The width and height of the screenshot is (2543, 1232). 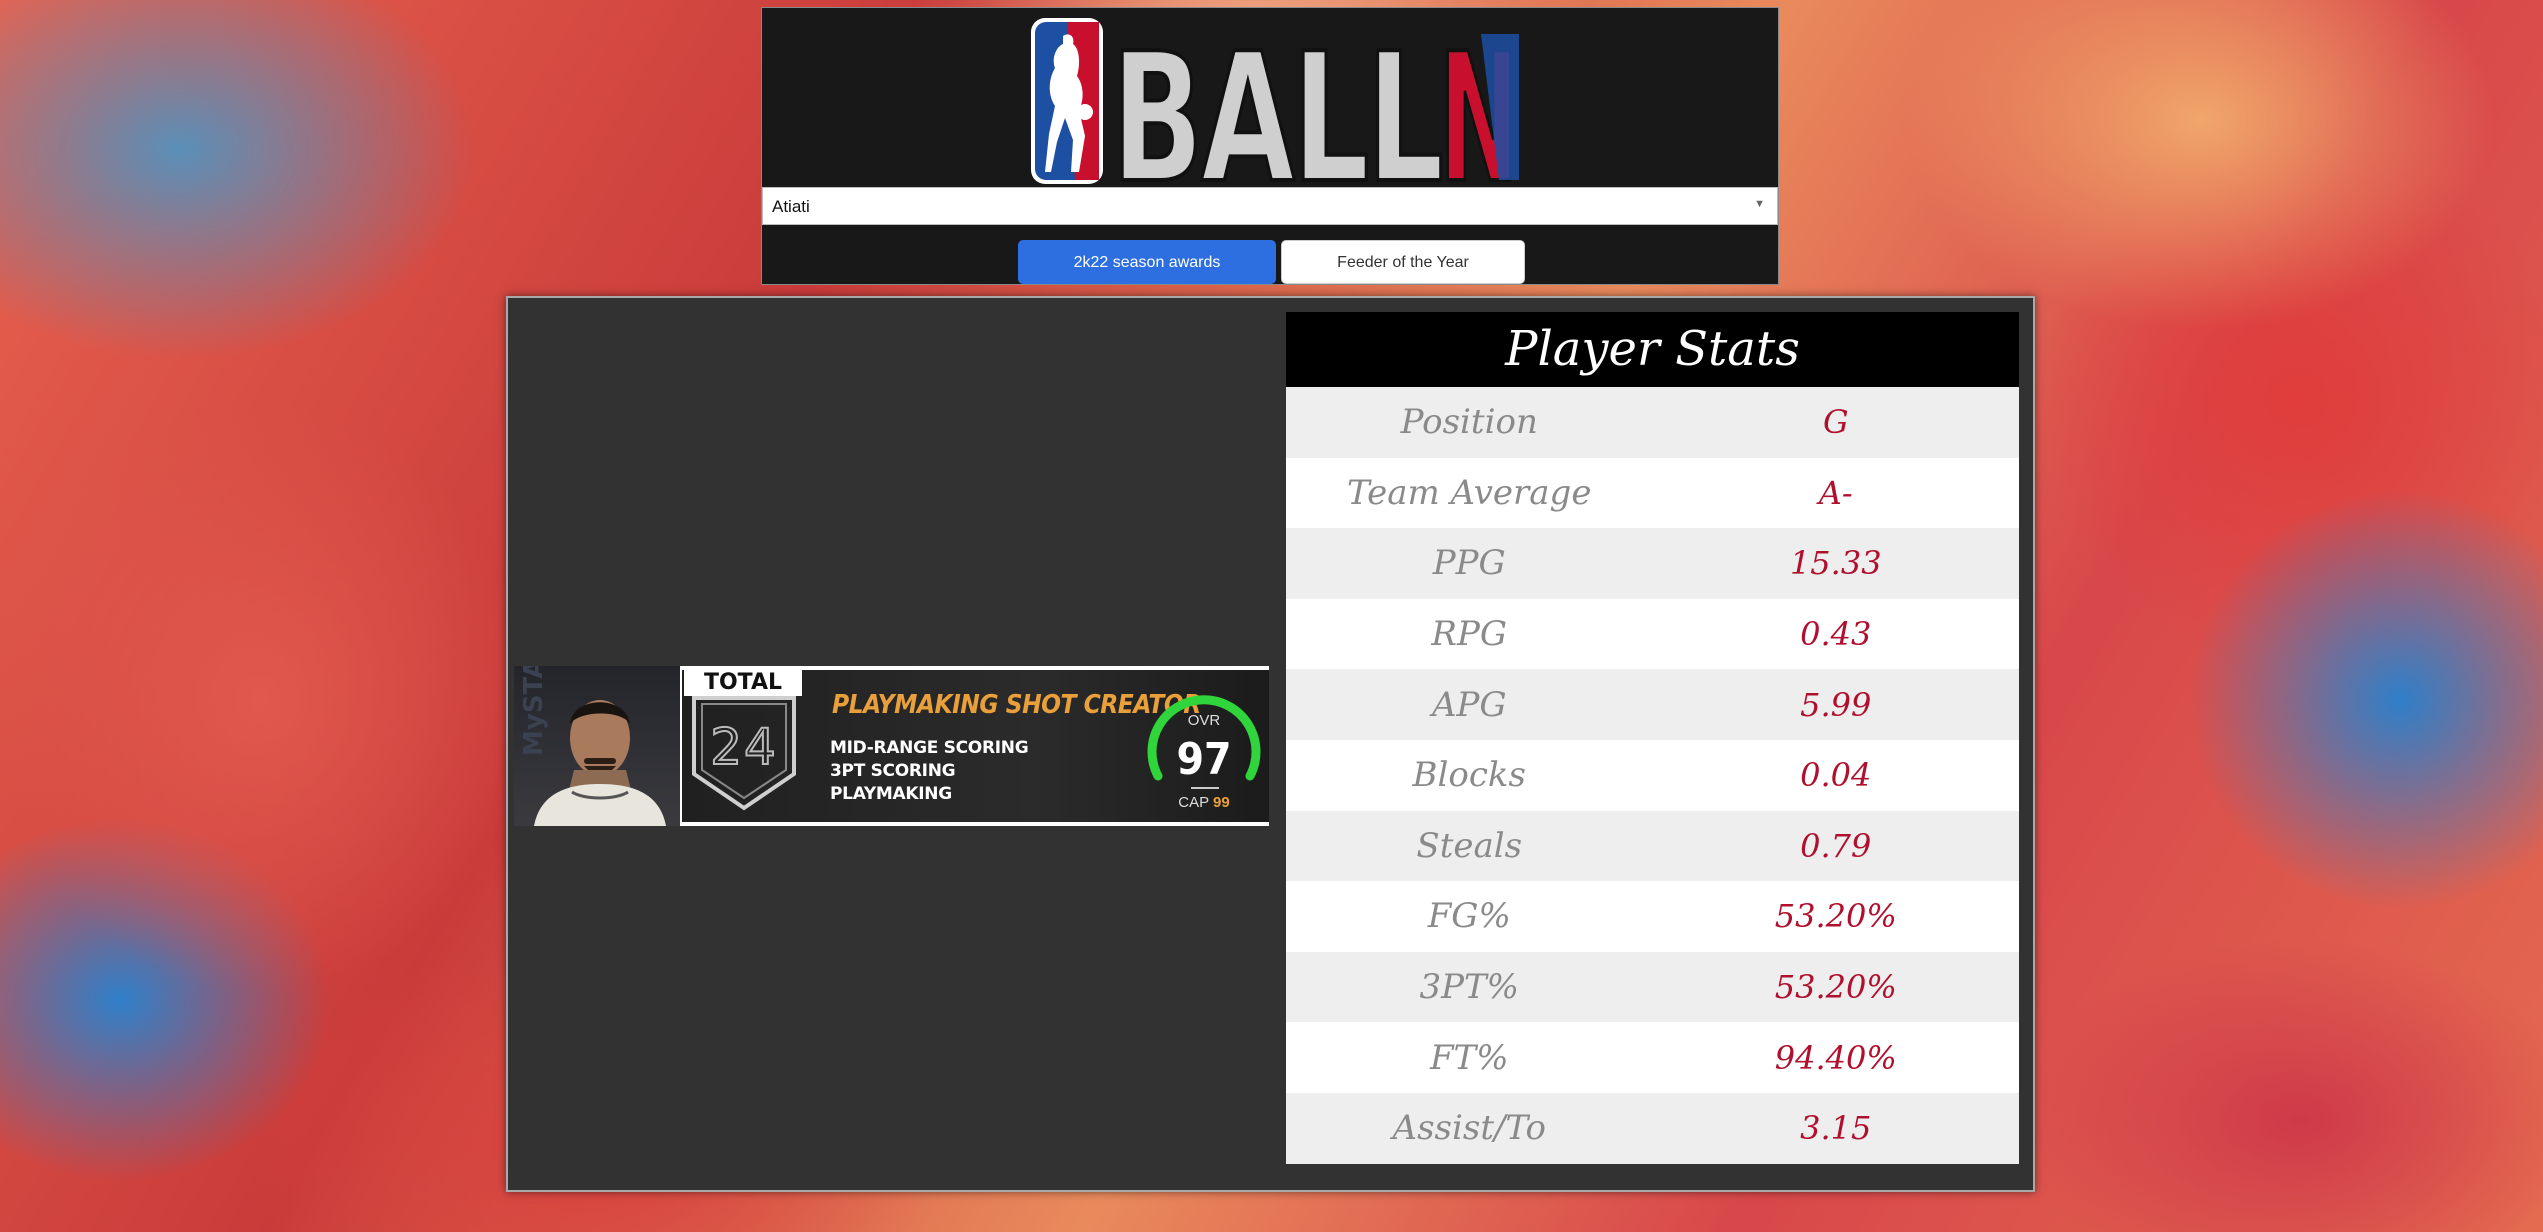 I want to click on stat-label: Team Average, so click(x=1469, y=492).